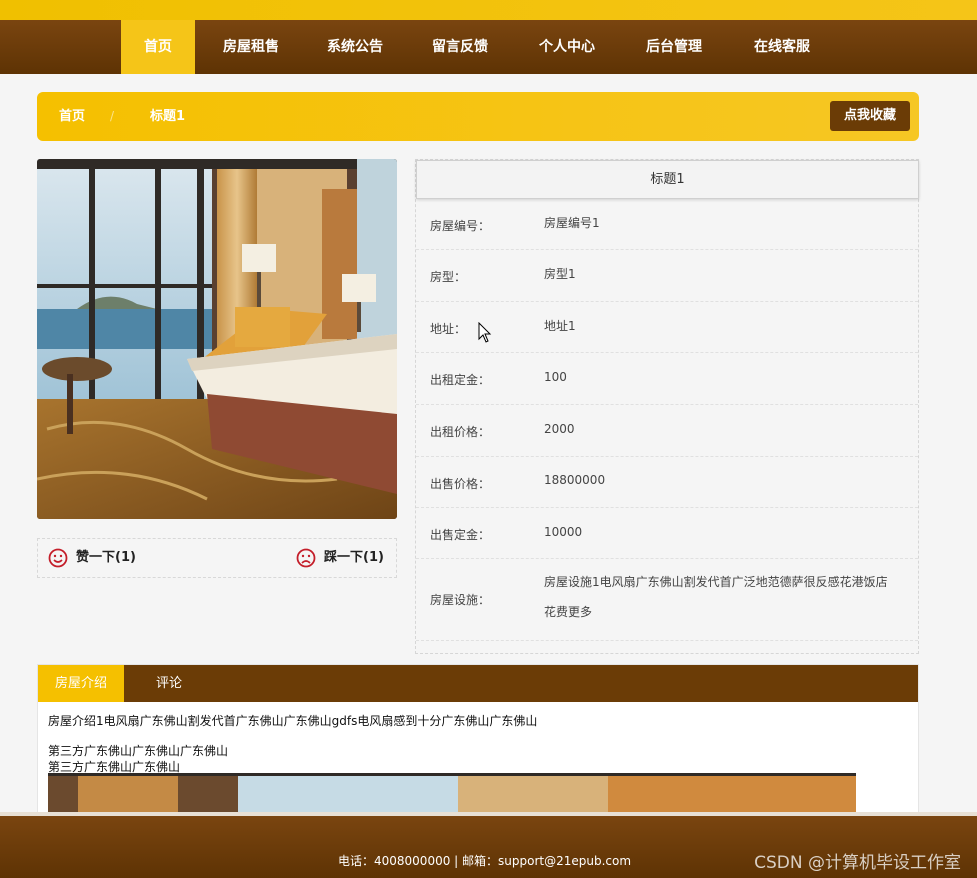  I want to click on smile-icon, so click(58, 558).